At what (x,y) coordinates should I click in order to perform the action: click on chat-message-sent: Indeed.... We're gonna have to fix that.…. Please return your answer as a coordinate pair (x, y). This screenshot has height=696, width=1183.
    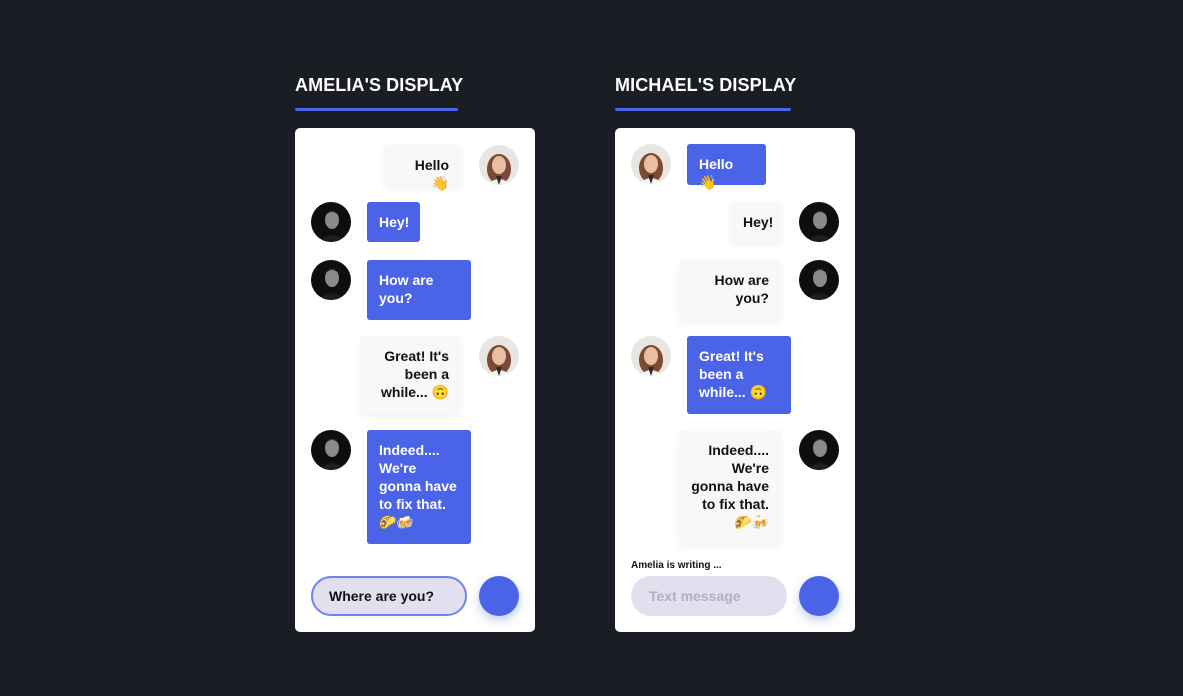
    Looking at the image, I should click on (730, 487).